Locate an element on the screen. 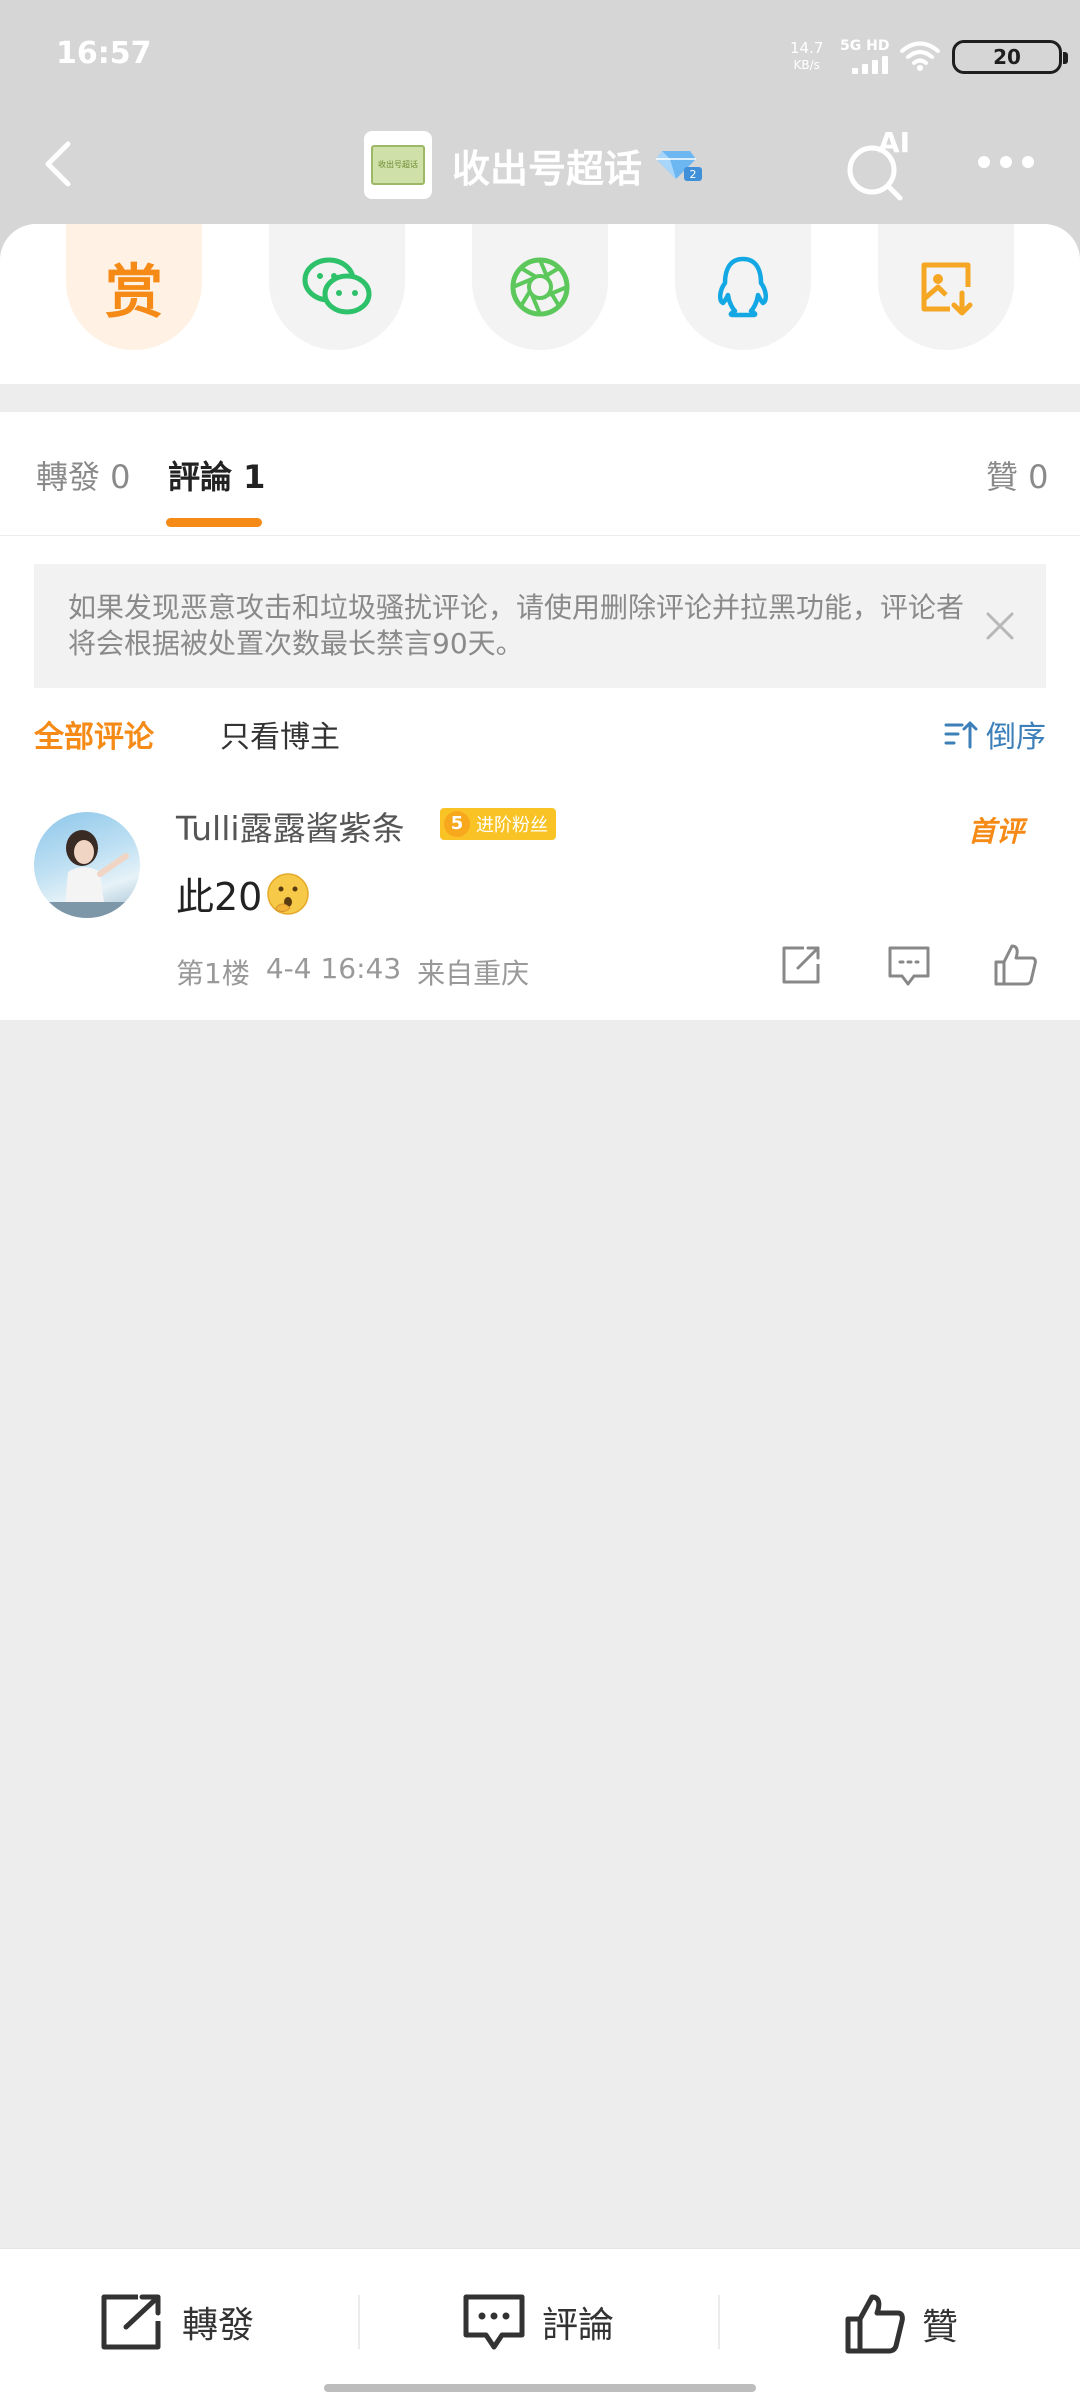 The height and width of the screenshot is (2400, 1080). comment-text: 此20 is located at coordinates (219, 897).